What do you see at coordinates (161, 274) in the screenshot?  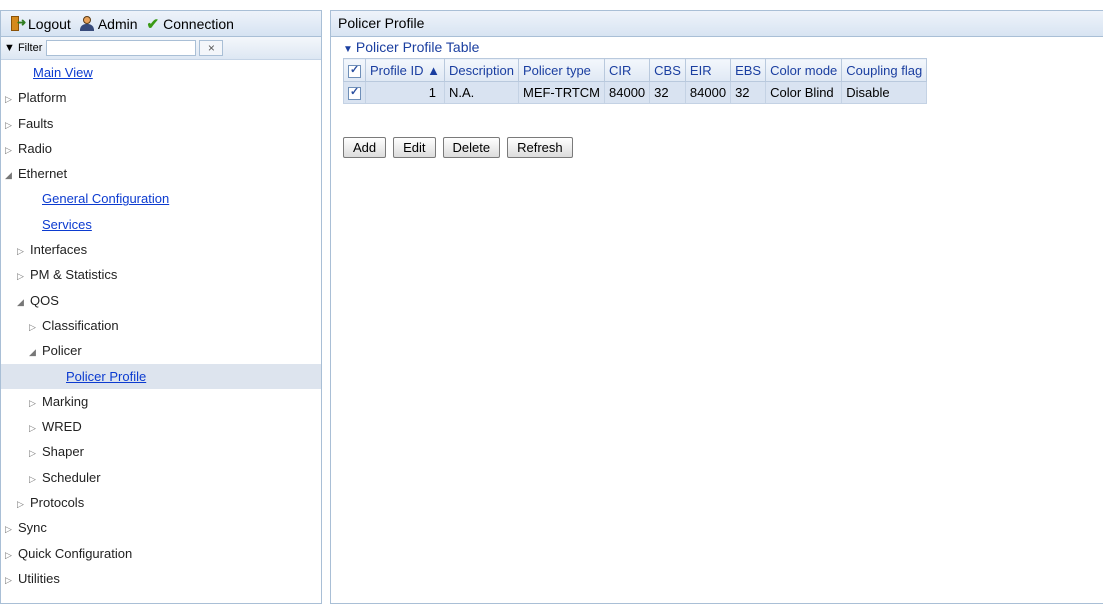 I see `tree-item: ▷ PM & Statistics` at bounding box center [161, 274].